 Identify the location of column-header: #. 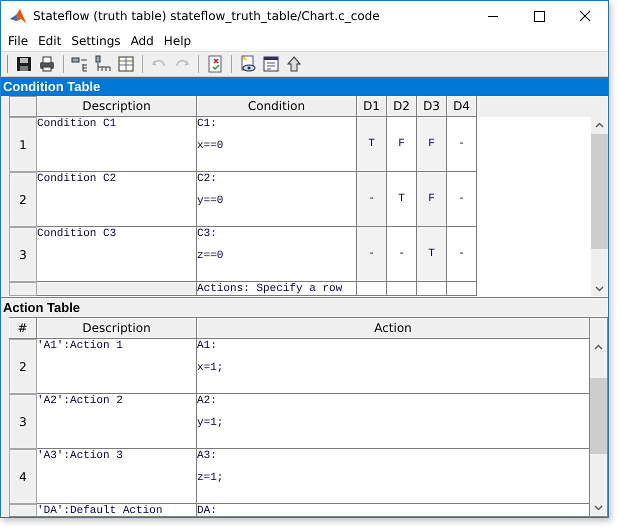
(23, 328).